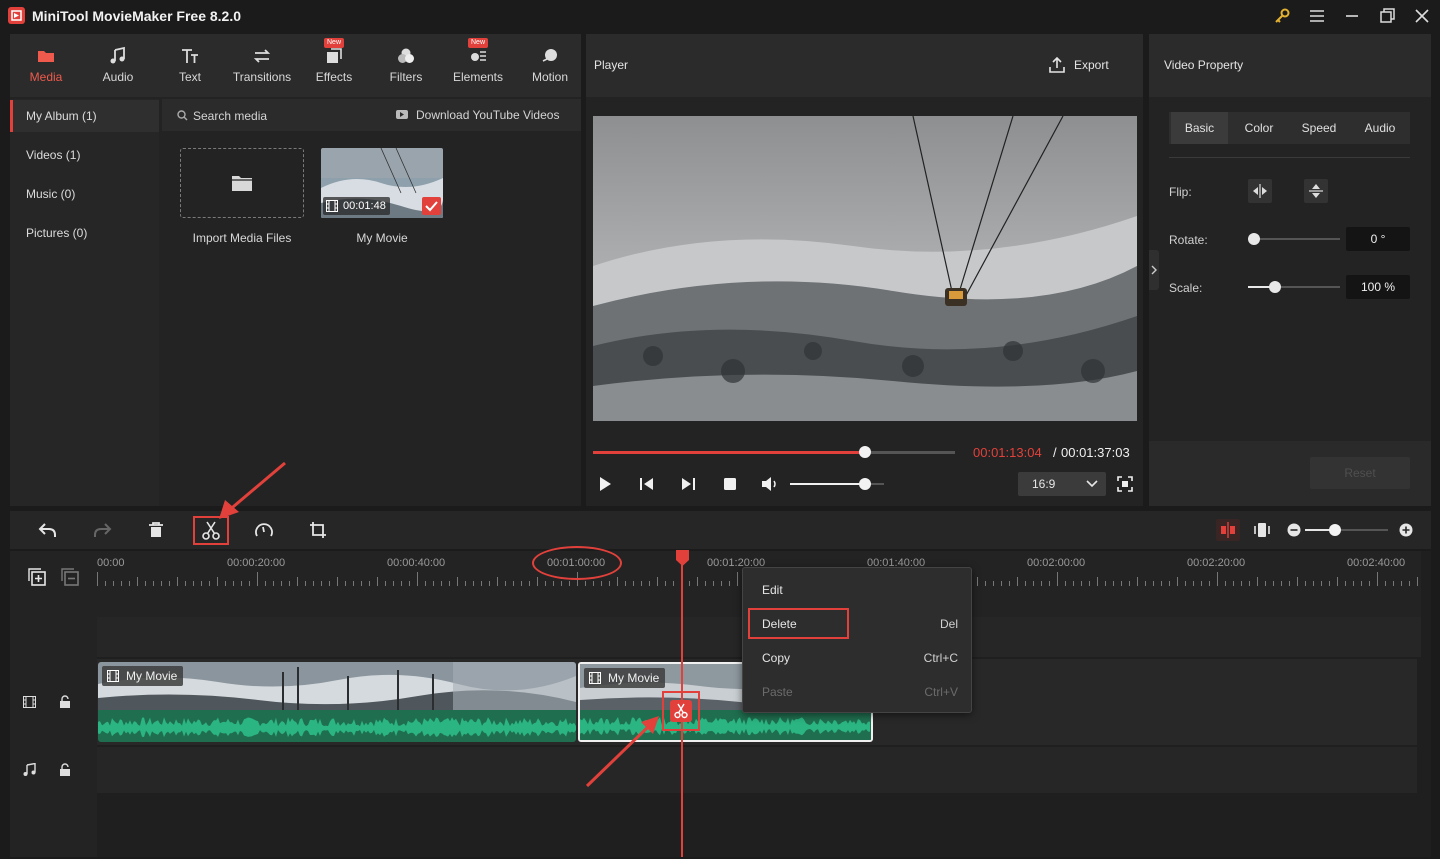  I want to click on player-progress-fill, so click(729, 452).